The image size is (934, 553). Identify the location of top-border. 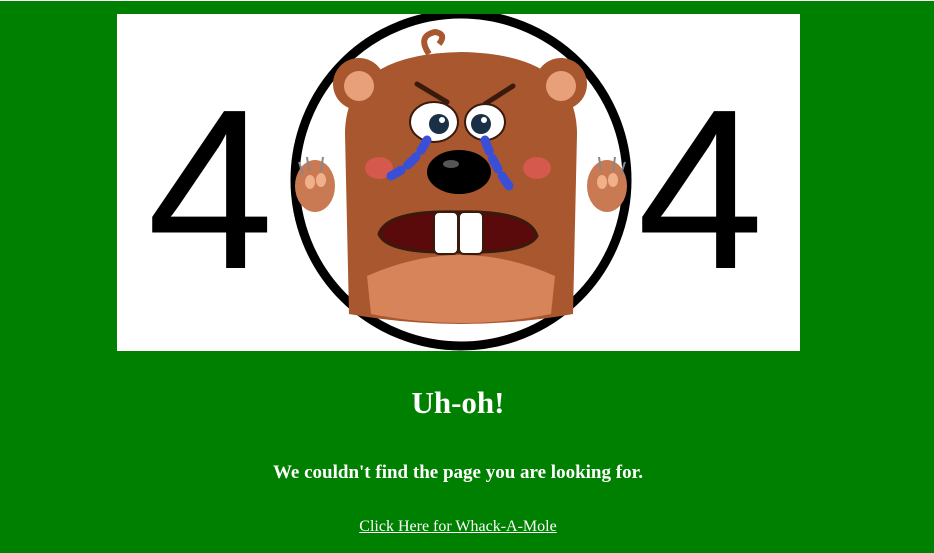
(467, 0).